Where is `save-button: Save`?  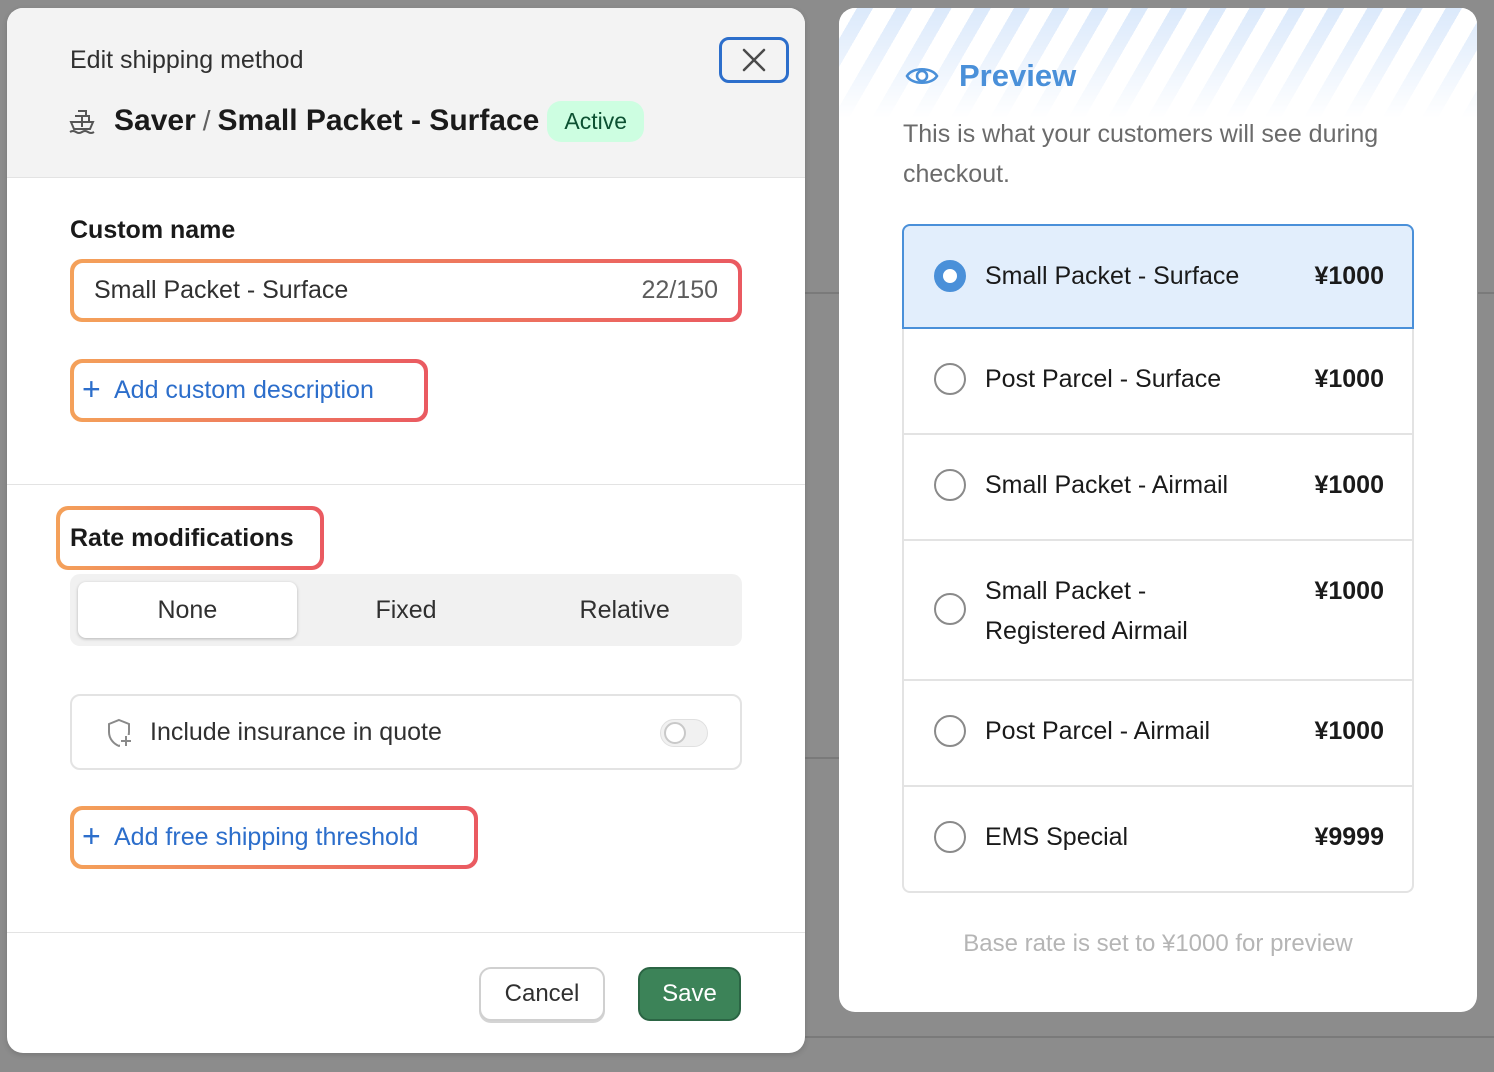 save-button: Save is located at coordinates (689, 994).